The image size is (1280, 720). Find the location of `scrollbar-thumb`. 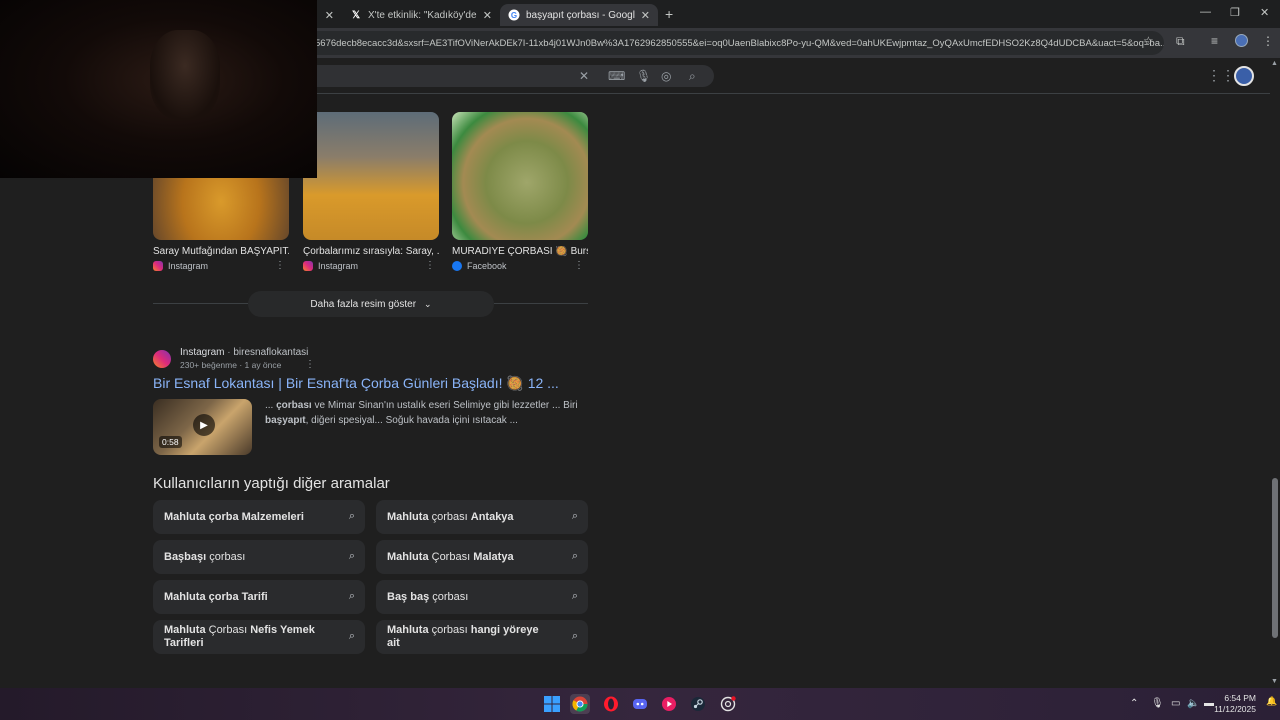

scrollbar-thumb is located at coordinates (1275, 558).